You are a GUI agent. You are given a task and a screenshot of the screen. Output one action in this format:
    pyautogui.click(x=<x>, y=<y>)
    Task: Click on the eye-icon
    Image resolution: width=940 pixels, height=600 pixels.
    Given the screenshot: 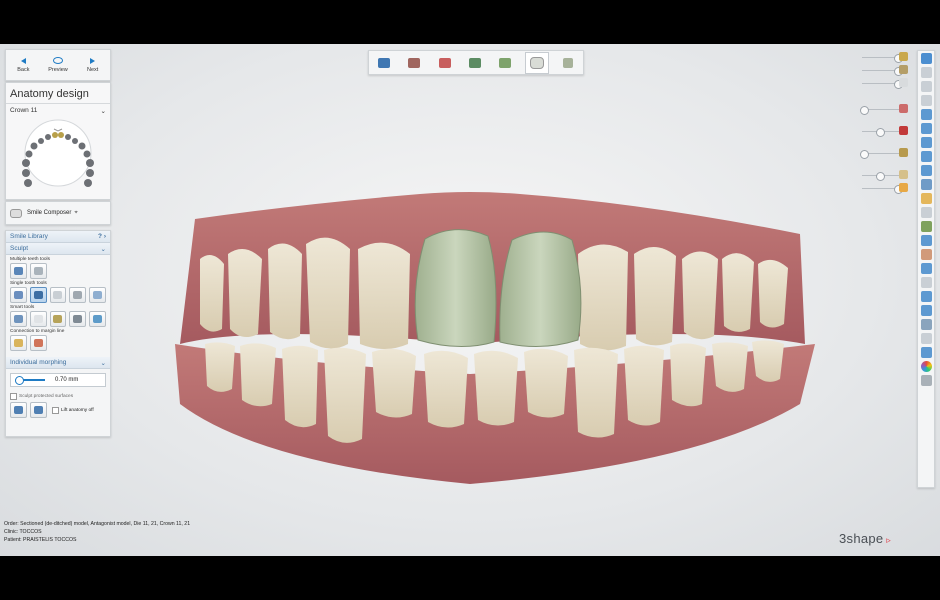 What is the action you would take?
    pyautogui.click(x=58, y=60)
    